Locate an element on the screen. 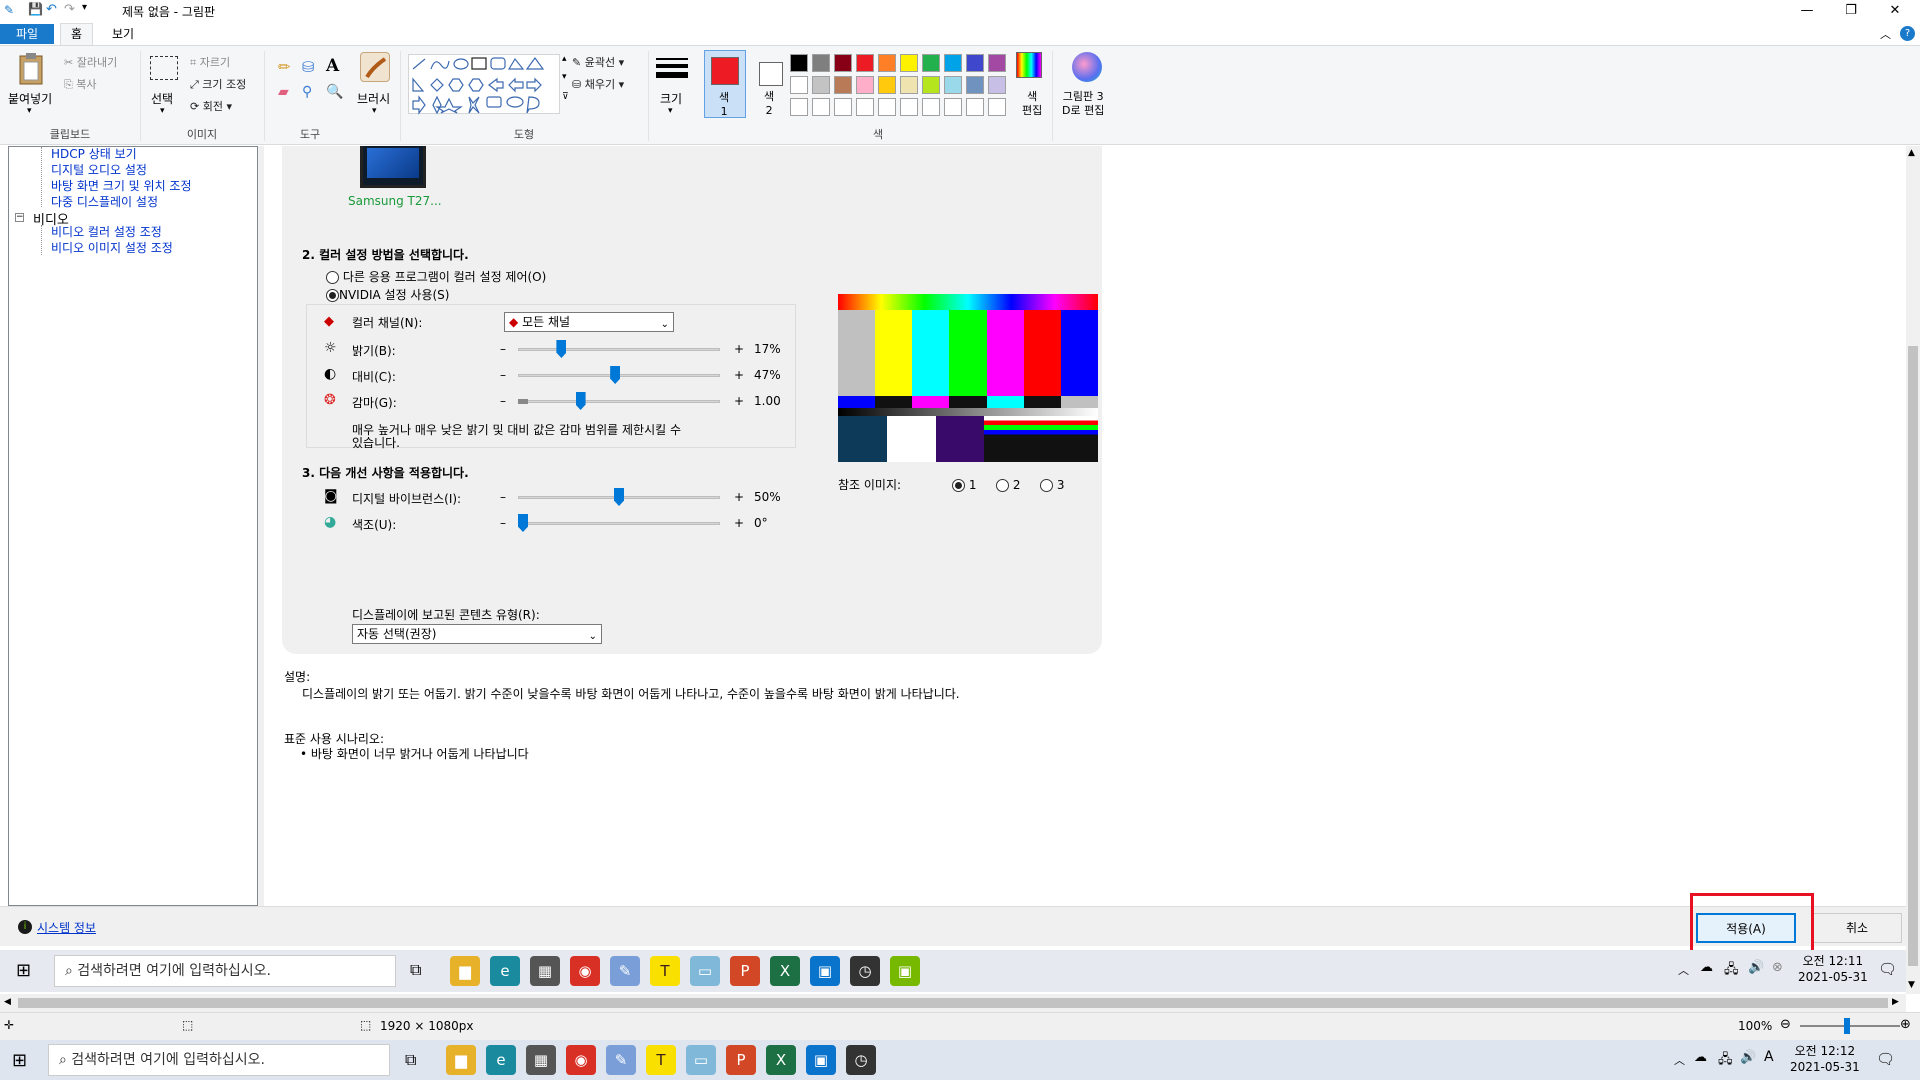 This screenshot has width=1920, height=1080. task-view-icon: ⧉ is located at coordinates (410, 1060).